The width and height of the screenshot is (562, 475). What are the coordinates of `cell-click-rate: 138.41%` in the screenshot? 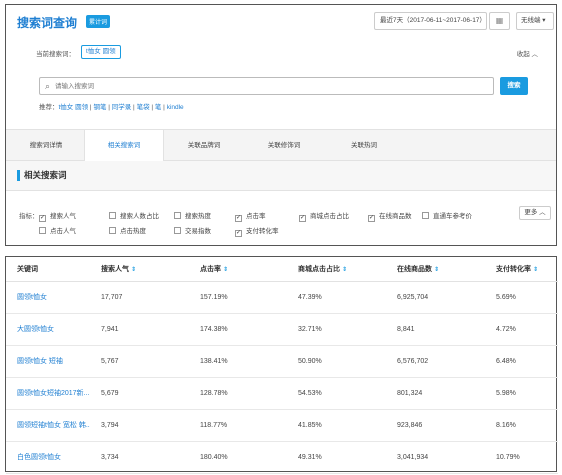 It's located at (238, 361).